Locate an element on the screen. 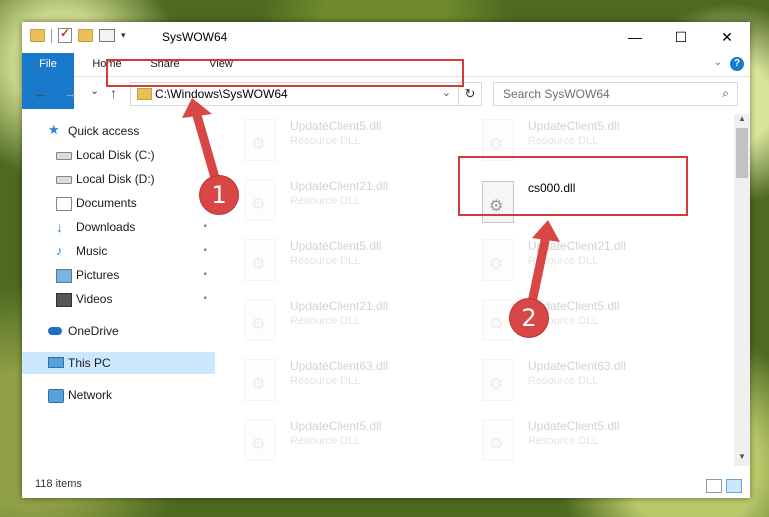  properties-icon is located at coordinates (107, 35).